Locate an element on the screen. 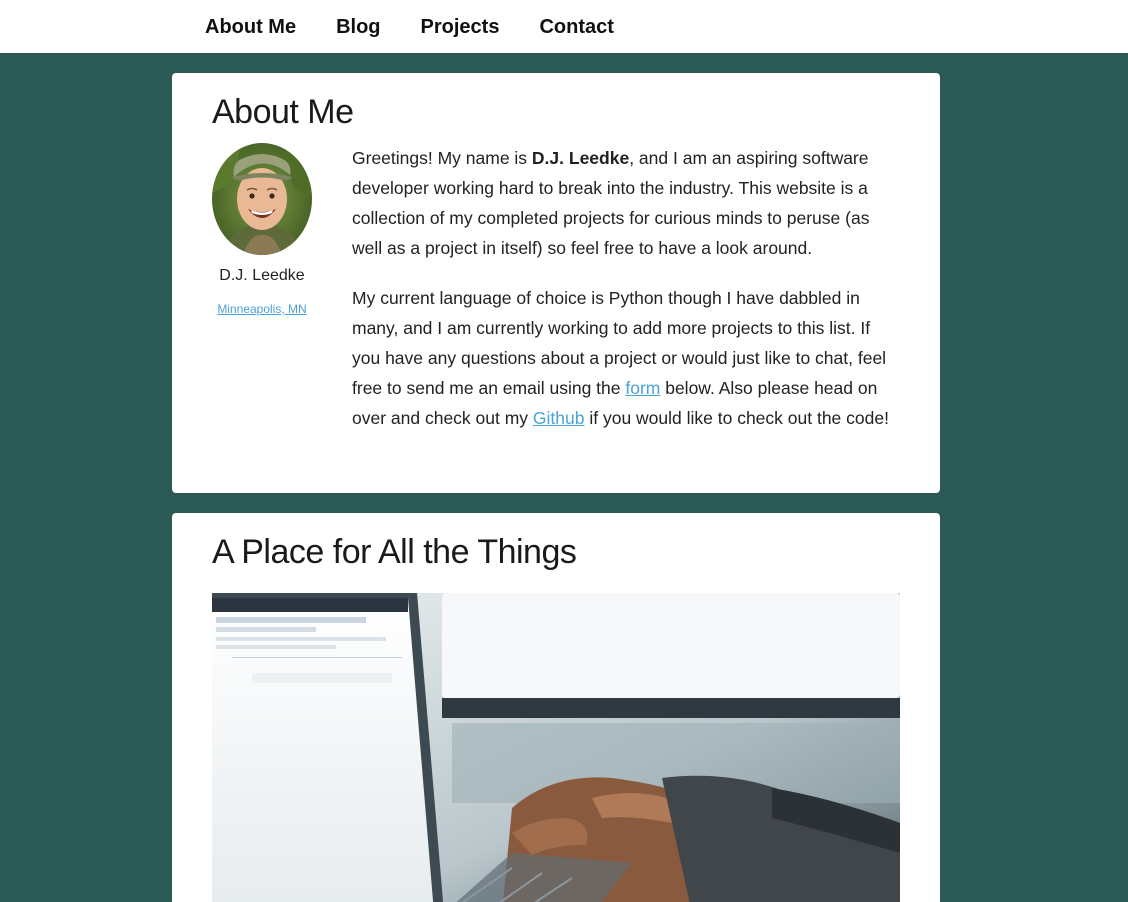 The height and width of the screenshot is (902, 1128). nav-item-projects: Projects is located at coordinates (460, 27).